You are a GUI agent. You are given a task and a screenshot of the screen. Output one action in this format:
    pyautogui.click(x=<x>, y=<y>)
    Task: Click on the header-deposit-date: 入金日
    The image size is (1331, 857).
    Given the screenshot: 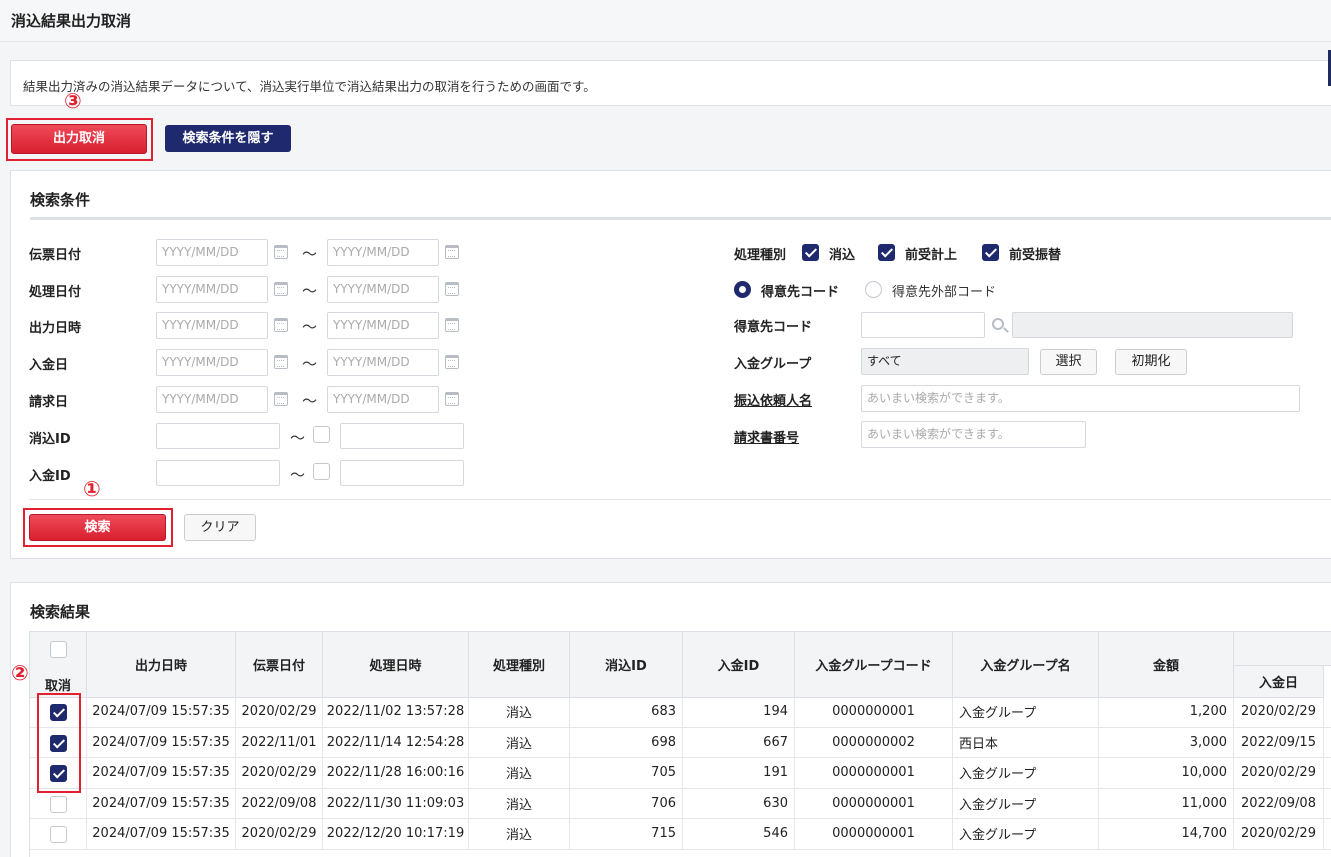 What is the action you would take?
    pyautogui.click(x=1279, y=682)
    